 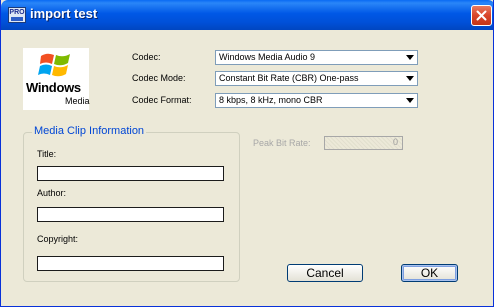 I want to click on app-icon-text: PRO, so click(x=17, y=12).